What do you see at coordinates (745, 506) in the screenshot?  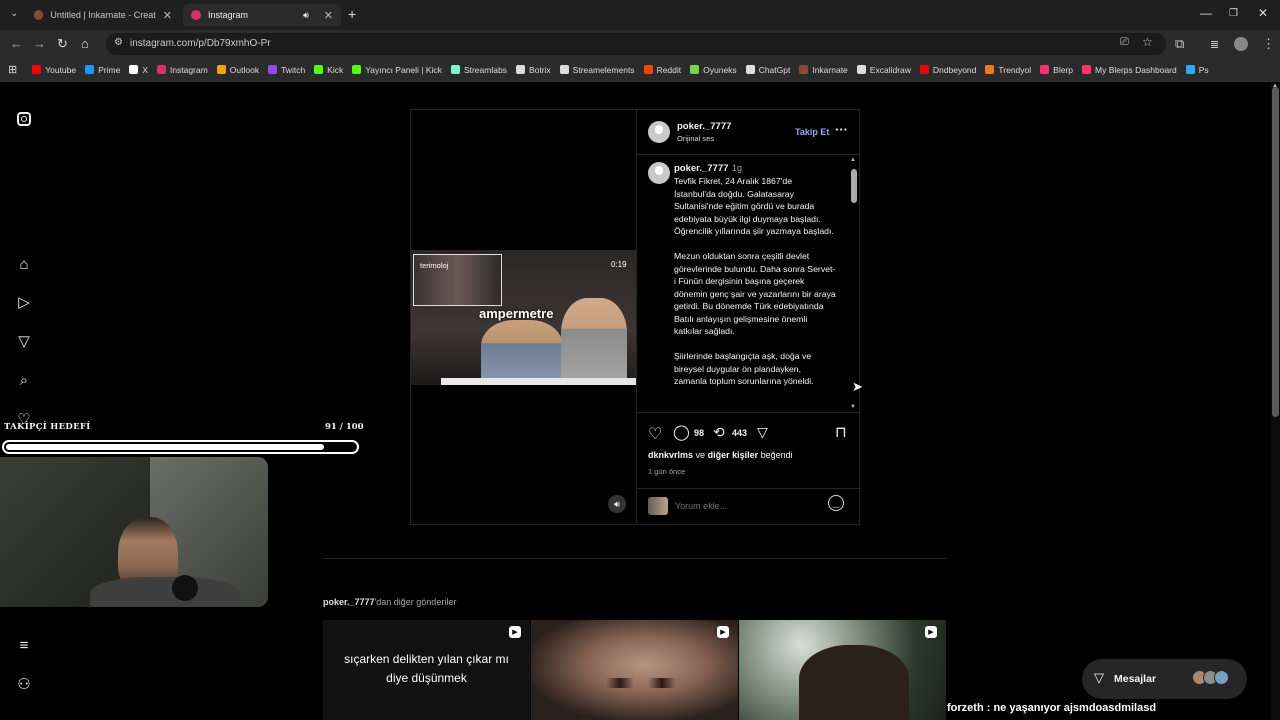 I see `comment-input` at bounding box center [745, 506].